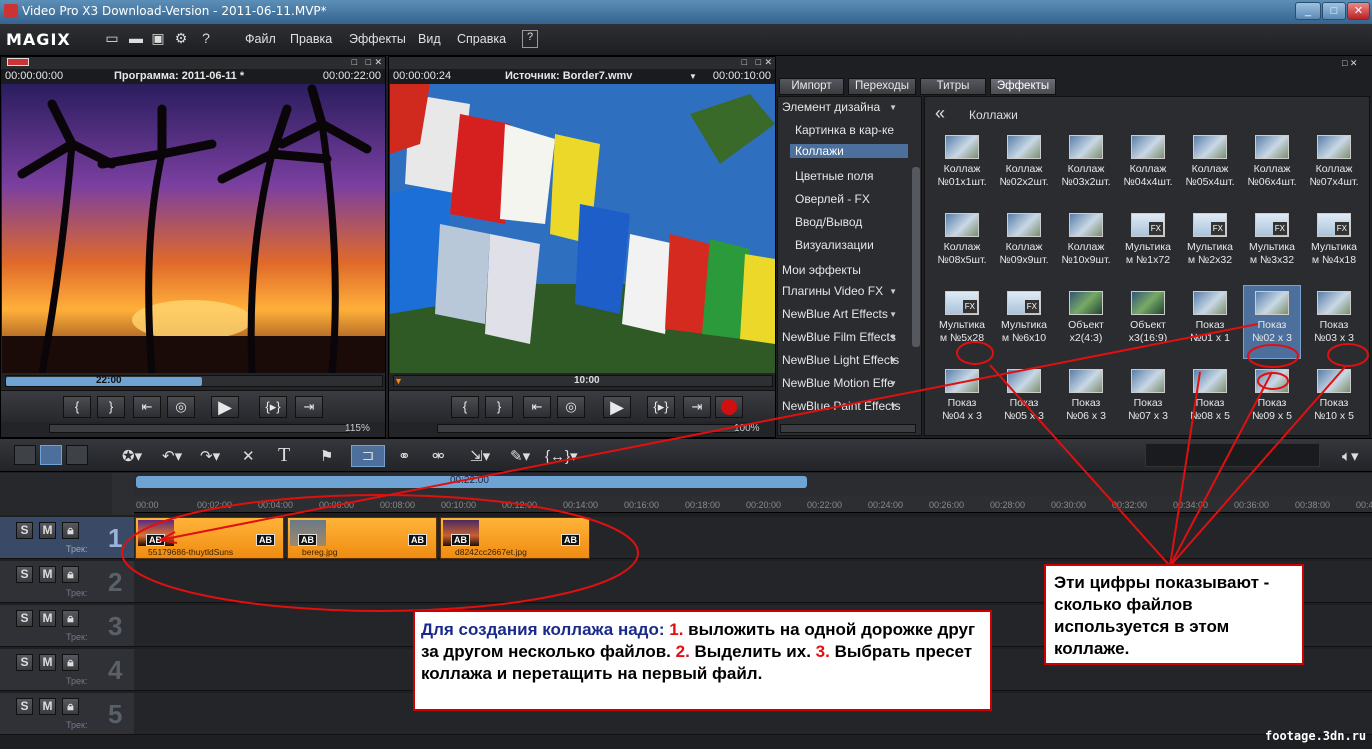 This screenshot has width=1372, height=749. I want to click on note-step-number: 1., so click(676, 629).